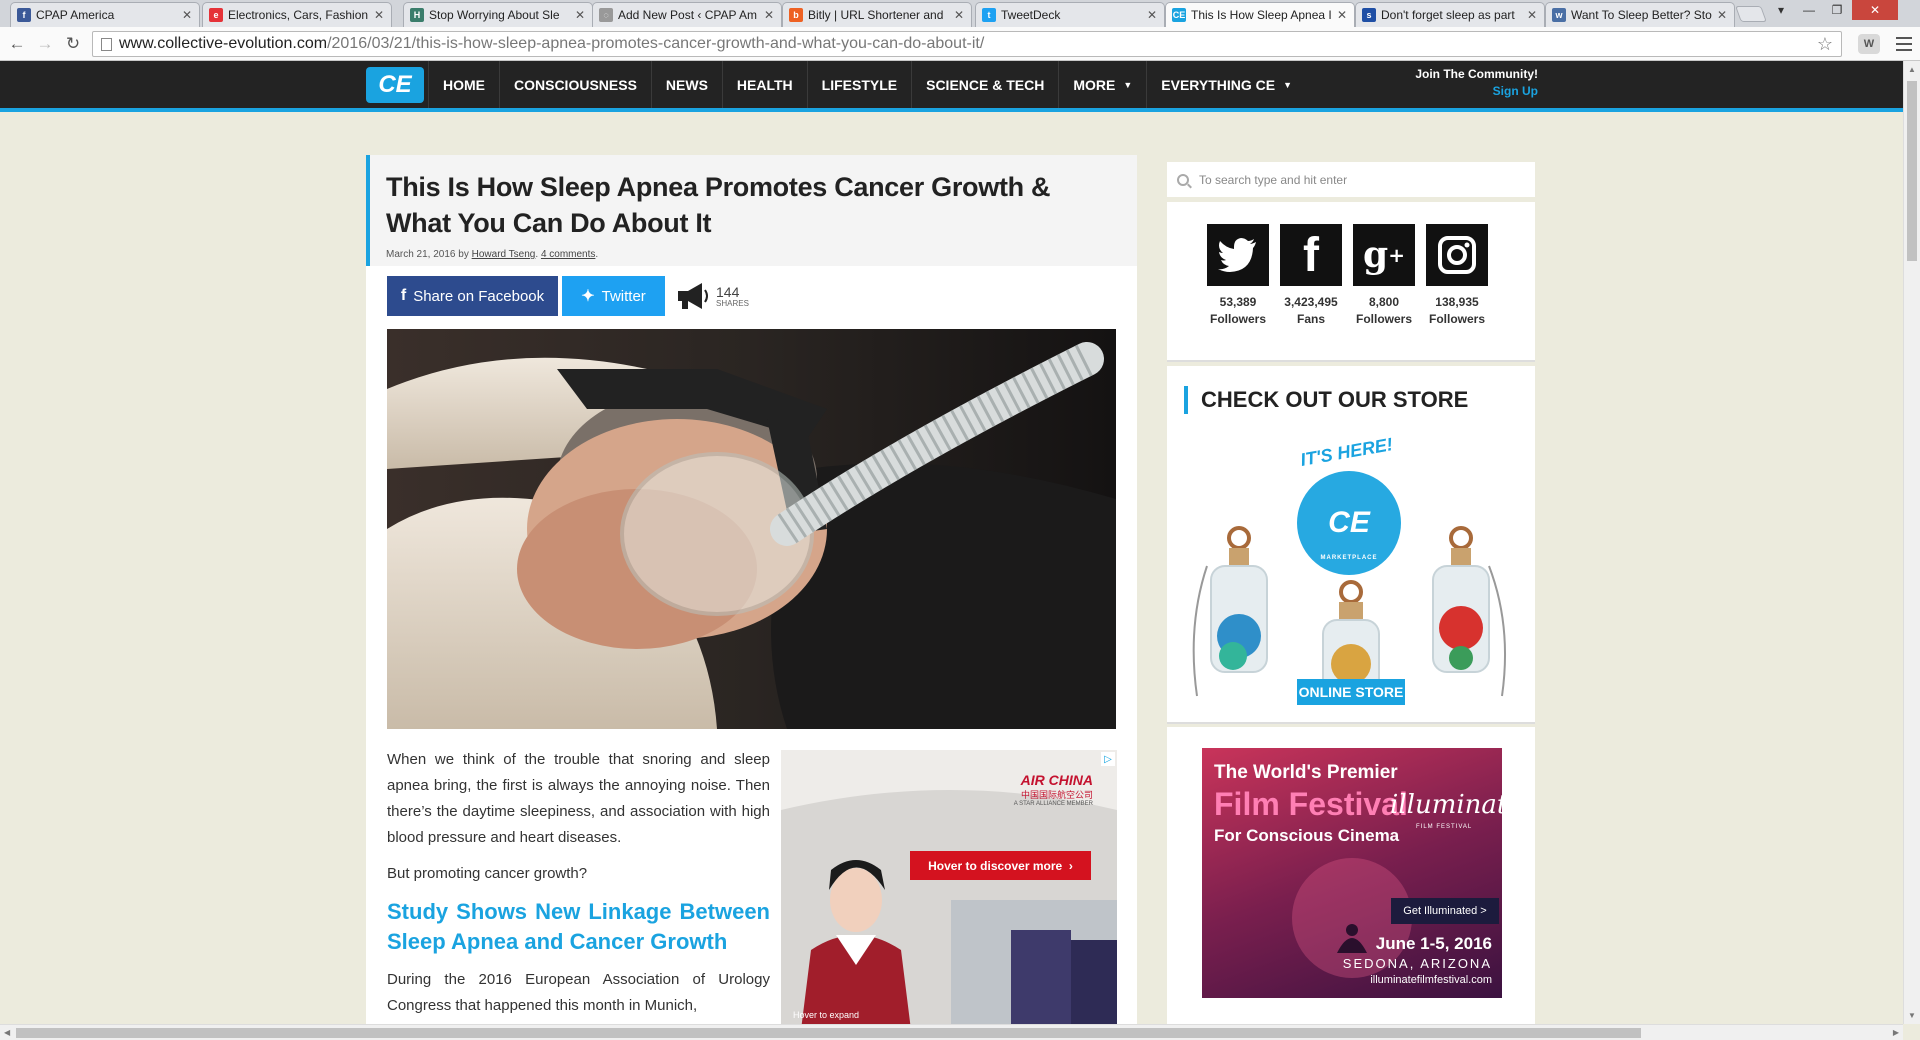  Describe the element at coordinates (504, 254) in the screenshot. I see `author-link: Howard Tseng` at that location.